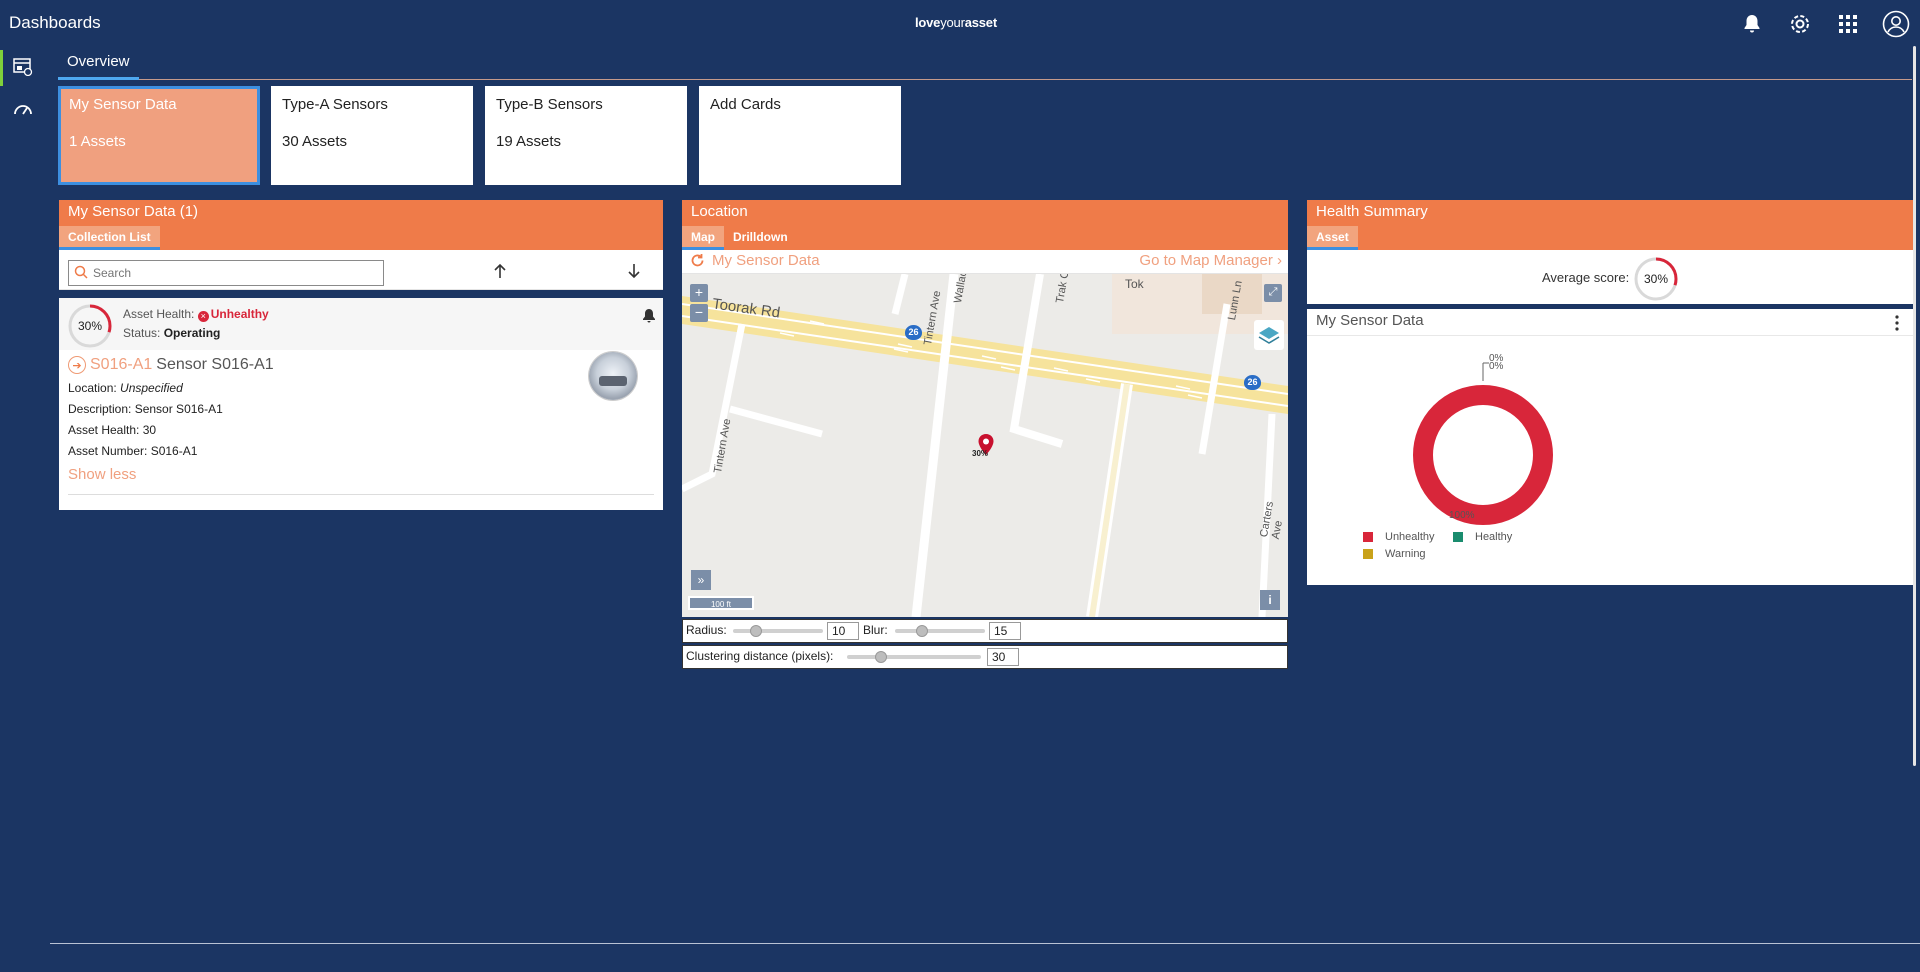 The width and height of the screenshot is (1920, 972). I want to click on expand-sidebar-button: », so click(701, 580).